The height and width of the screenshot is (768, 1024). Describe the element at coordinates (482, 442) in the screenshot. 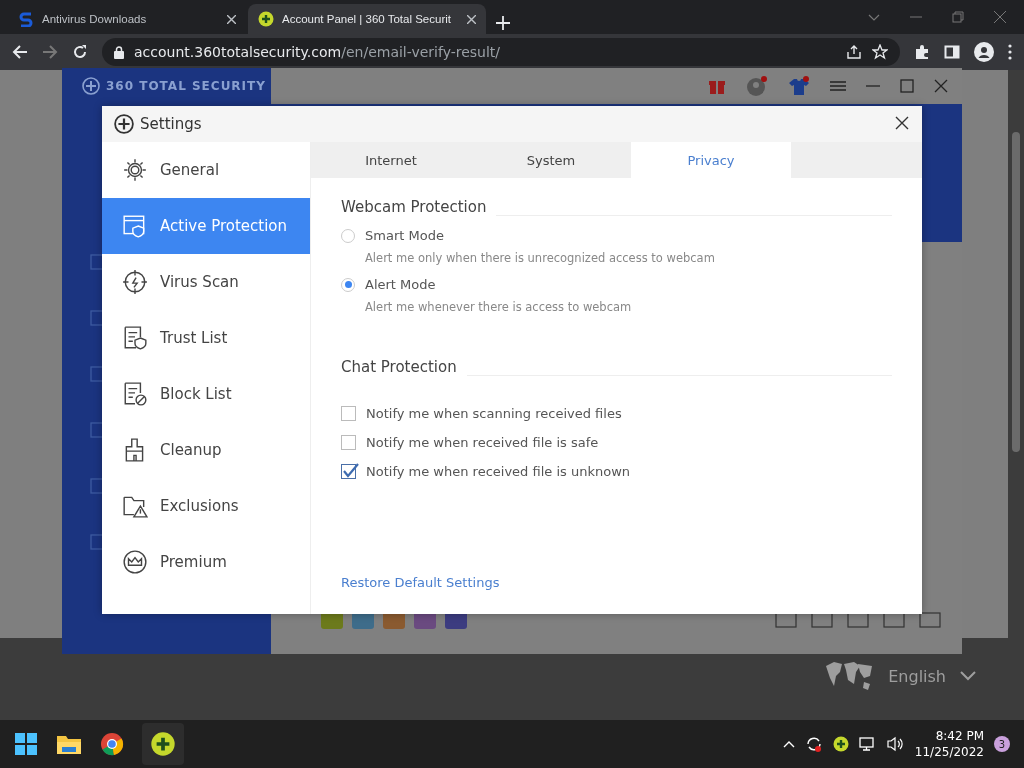

I see `checkbox-label: Notify me when received file is safe` at that location.